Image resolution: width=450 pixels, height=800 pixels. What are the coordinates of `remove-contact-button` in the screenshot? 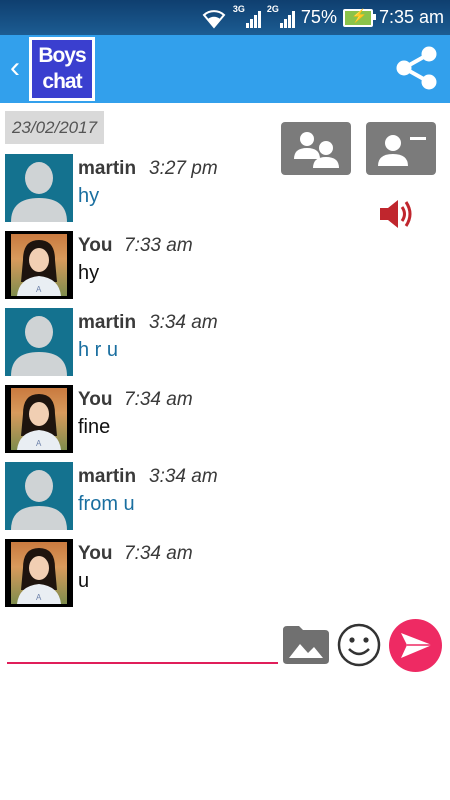 It's located at (401, 148).